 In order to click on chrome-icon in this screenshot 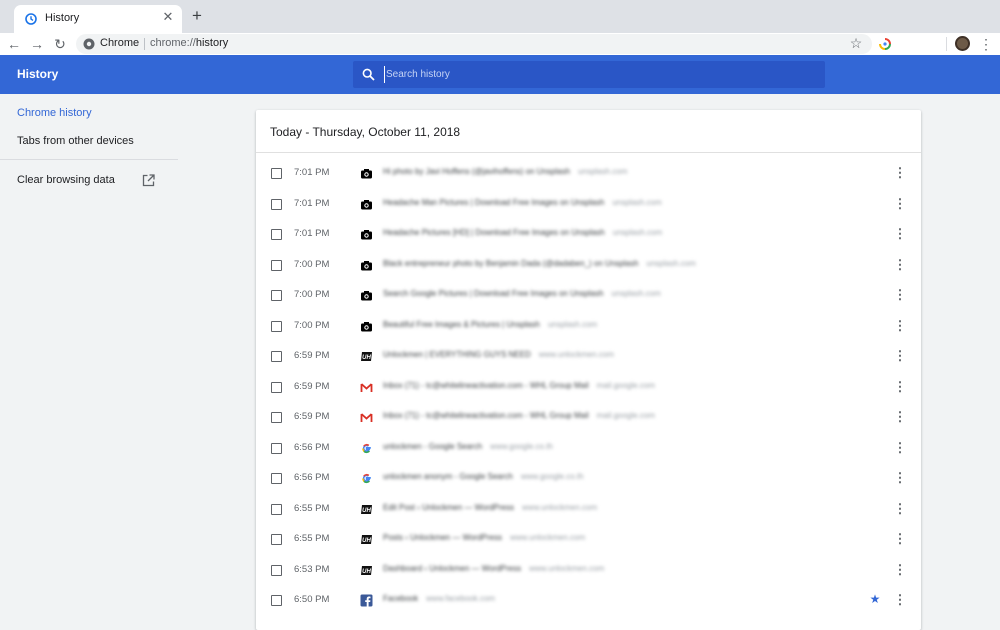, I will do `click(89, 44)`.